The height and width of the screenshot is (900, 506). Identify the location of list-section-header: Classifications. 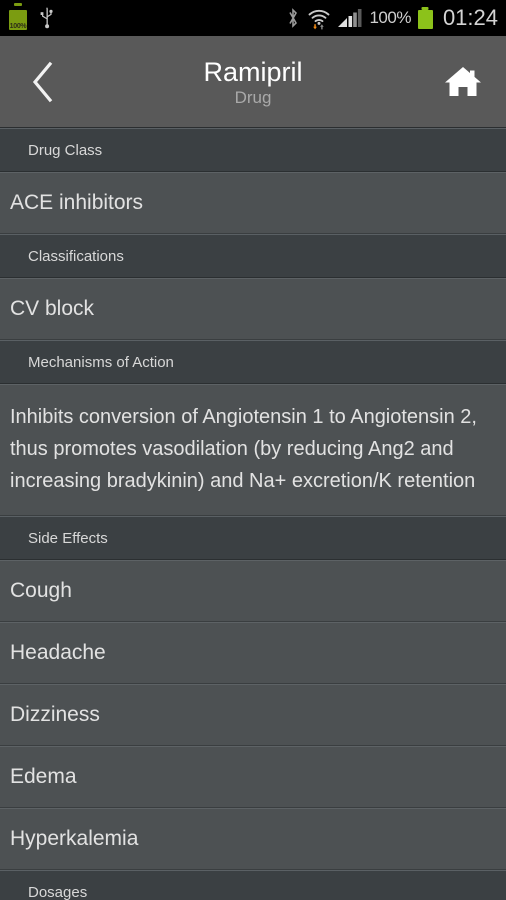
(253, 256).